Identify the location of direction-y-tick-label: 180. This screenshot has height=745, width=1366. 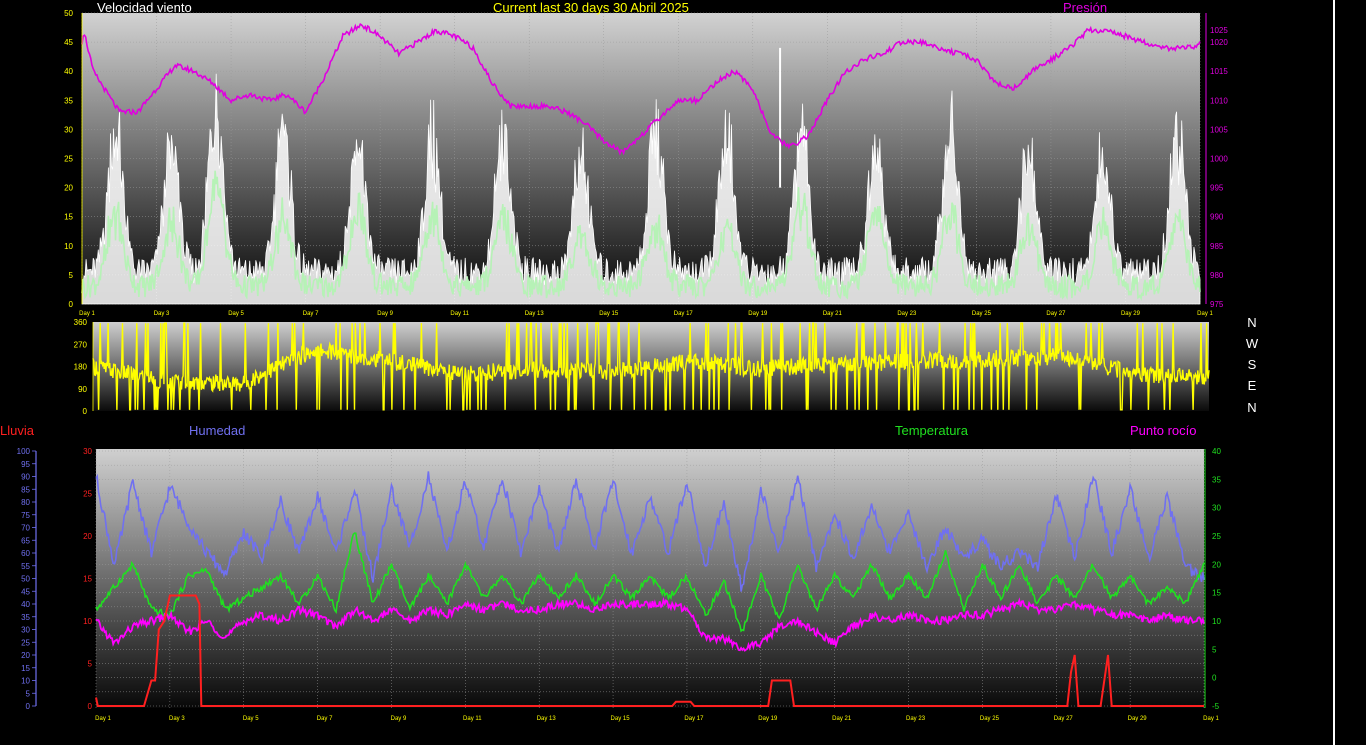
(81, 367).